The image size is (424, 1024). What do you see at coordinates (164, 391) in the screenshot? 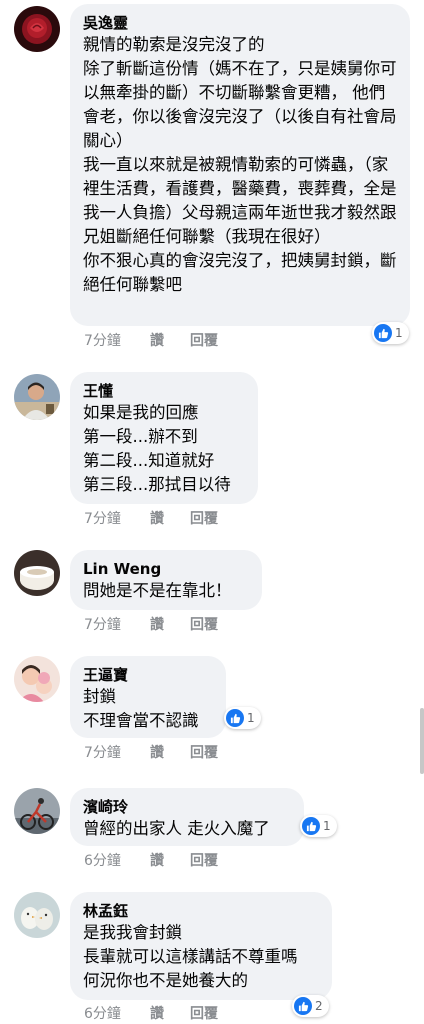
I see `commenter-name: 王懂` at bounding box center [164, 391].